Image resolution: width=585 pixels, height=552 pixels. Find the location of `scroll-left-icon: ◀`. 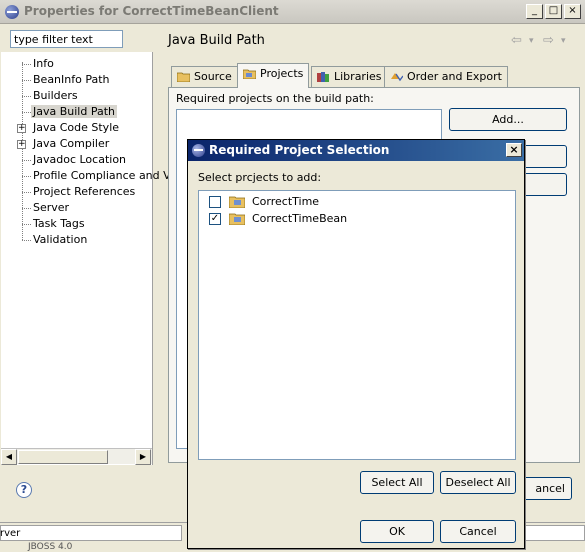

scroll-left-icon: ◀ is located at coordinates (9, 457).